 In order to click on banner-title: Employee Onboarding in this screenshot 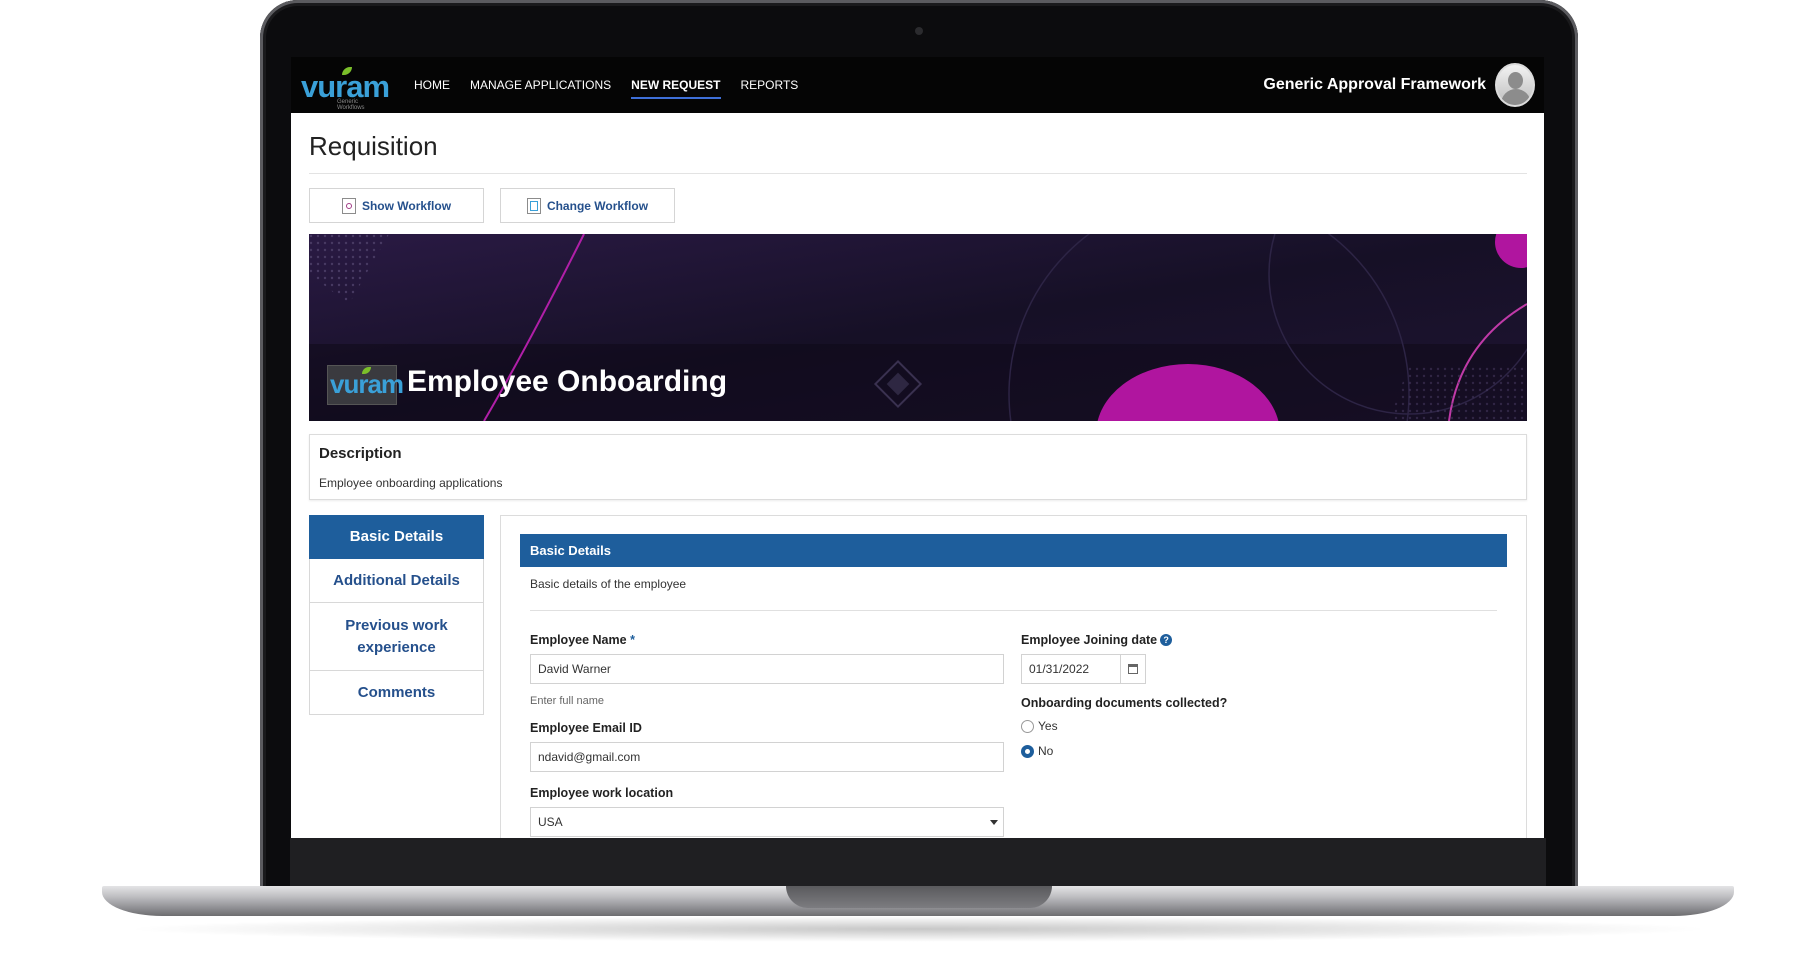, I will do `click(567, 381)`.